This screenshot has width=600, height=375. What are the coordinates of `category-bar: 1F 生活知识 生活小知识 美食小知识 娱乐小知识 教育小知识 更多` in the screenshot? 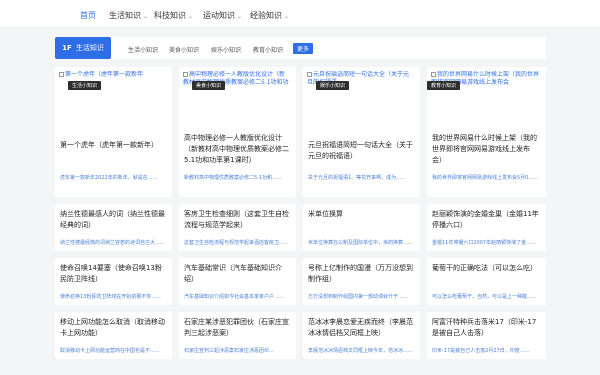 It's located at (300, 48).